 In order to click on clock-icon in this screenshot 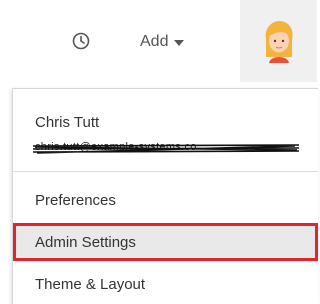, I will do `click(81, 41)`.